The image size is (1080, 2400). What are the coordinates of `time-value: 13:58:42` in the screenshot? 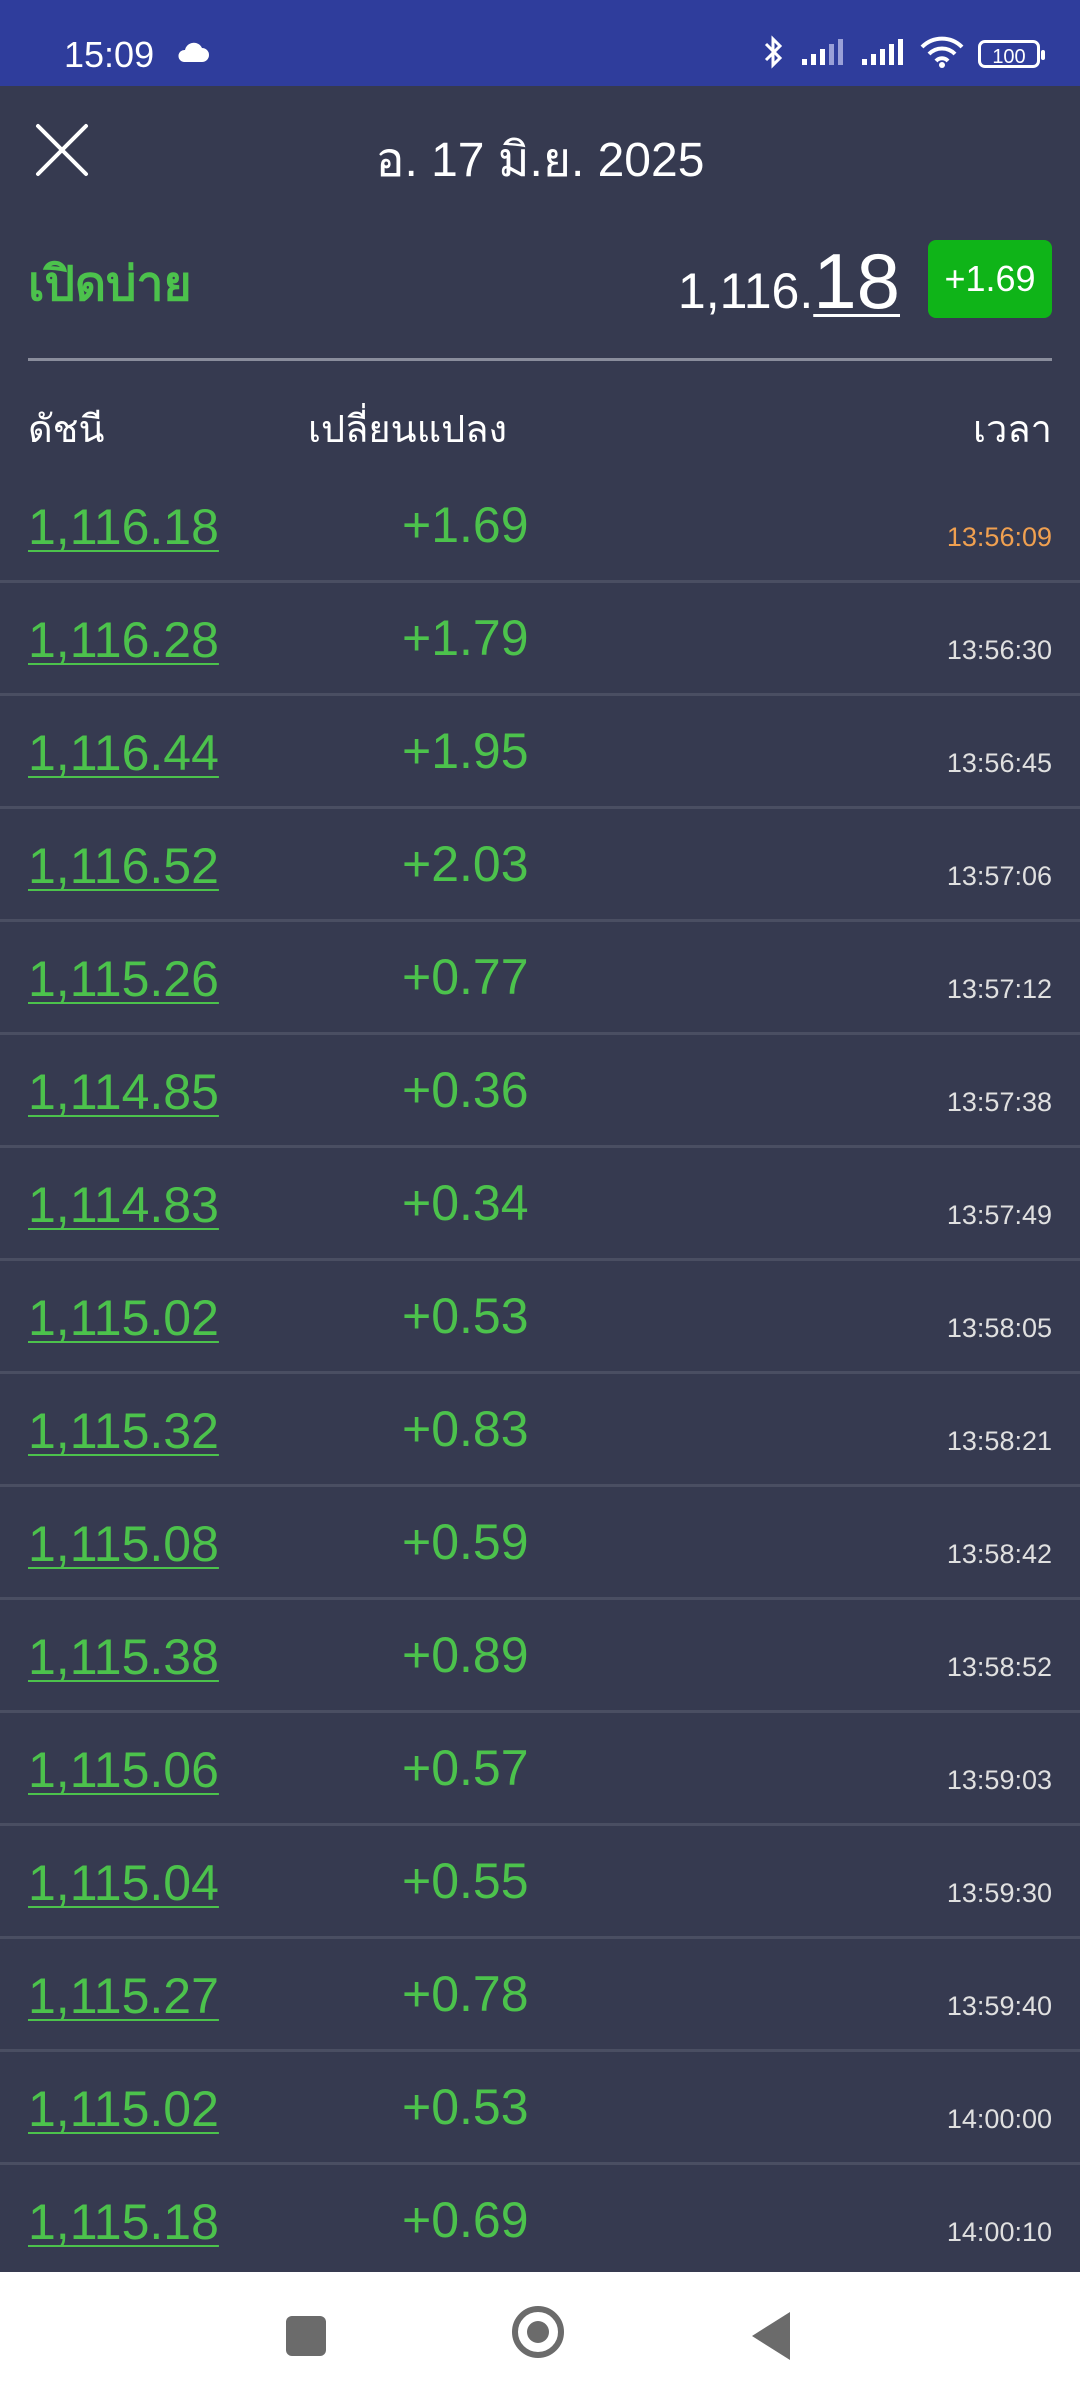 It's located at (999, 1554).